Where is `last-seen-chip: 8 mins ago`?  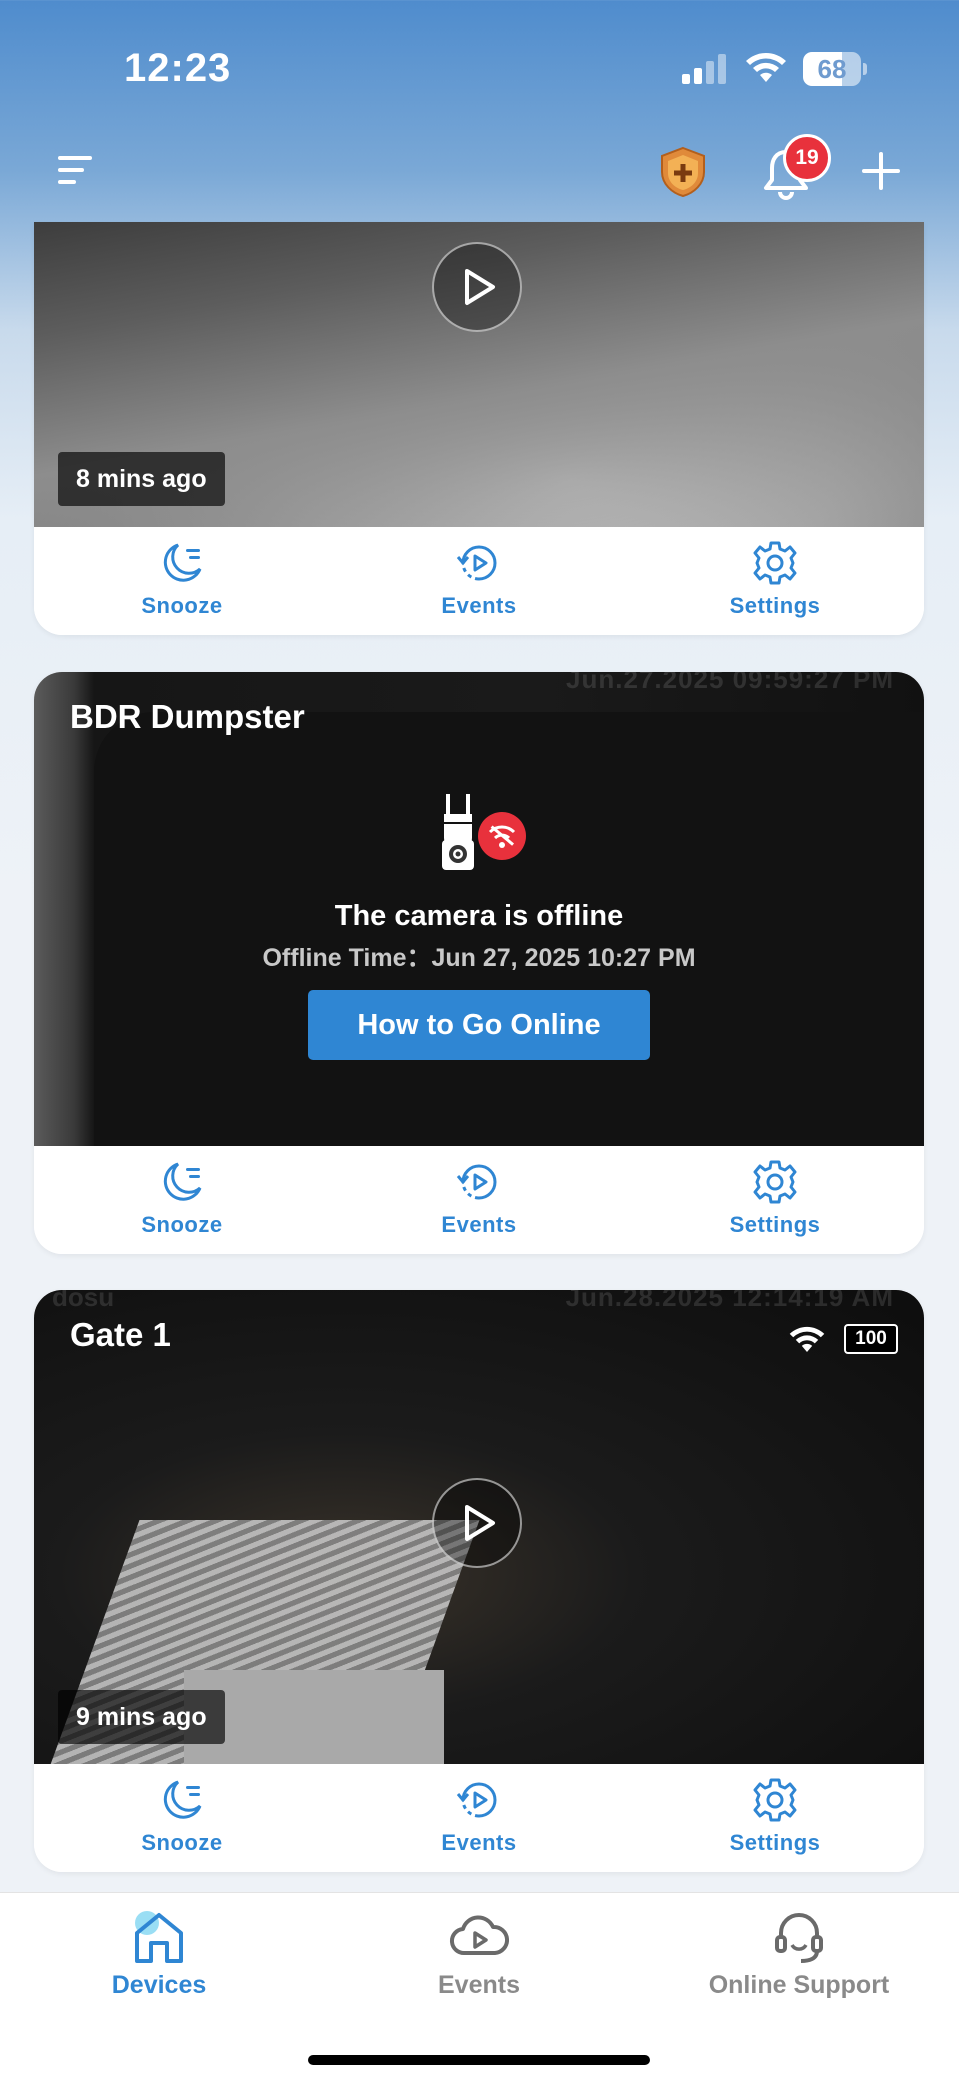
last-seen-chip: 8 mins ago is located at coordinates (141, 479).